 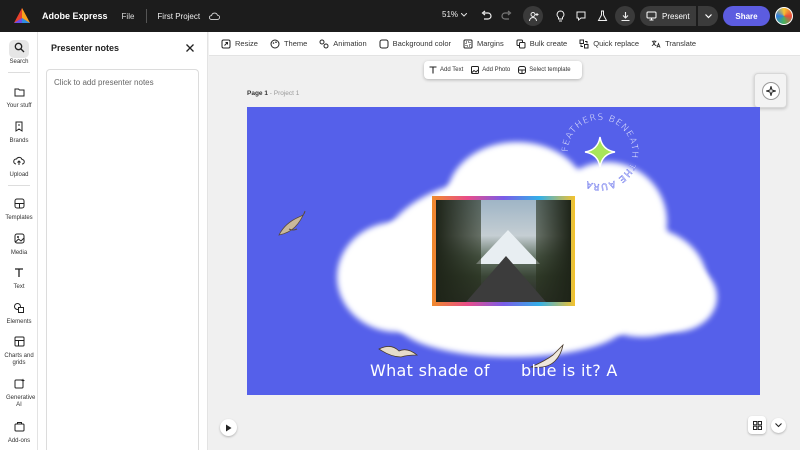 I want to click on page-label: Page 1 - Project 1, so click(x=273, y=93).